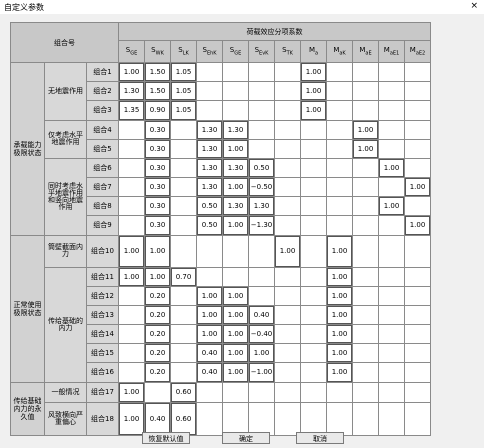 The width and height of the screenshot is (484, 448). Describe the element at coordinates (262, 334) in the screenshot. I see `coefficient-cell: −0.40` at that location.